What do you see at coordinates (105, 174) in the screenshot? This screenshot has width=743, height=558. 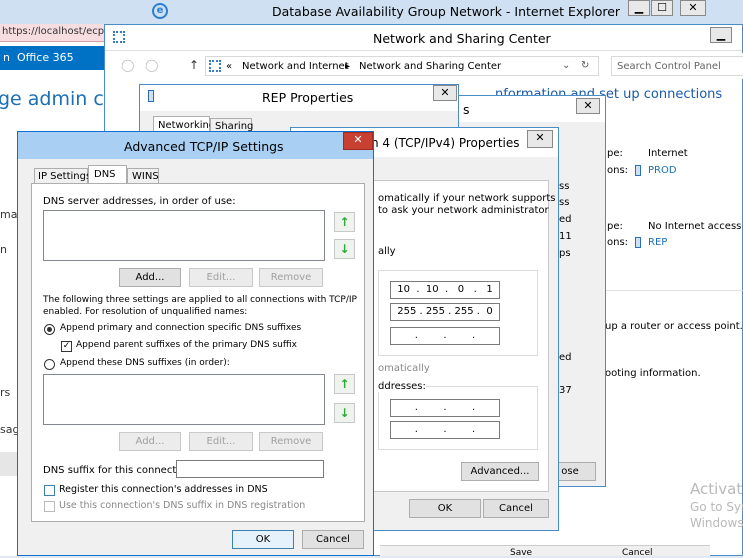 I see `tab-dns-label: DNS` at bounding box center [105, 174].